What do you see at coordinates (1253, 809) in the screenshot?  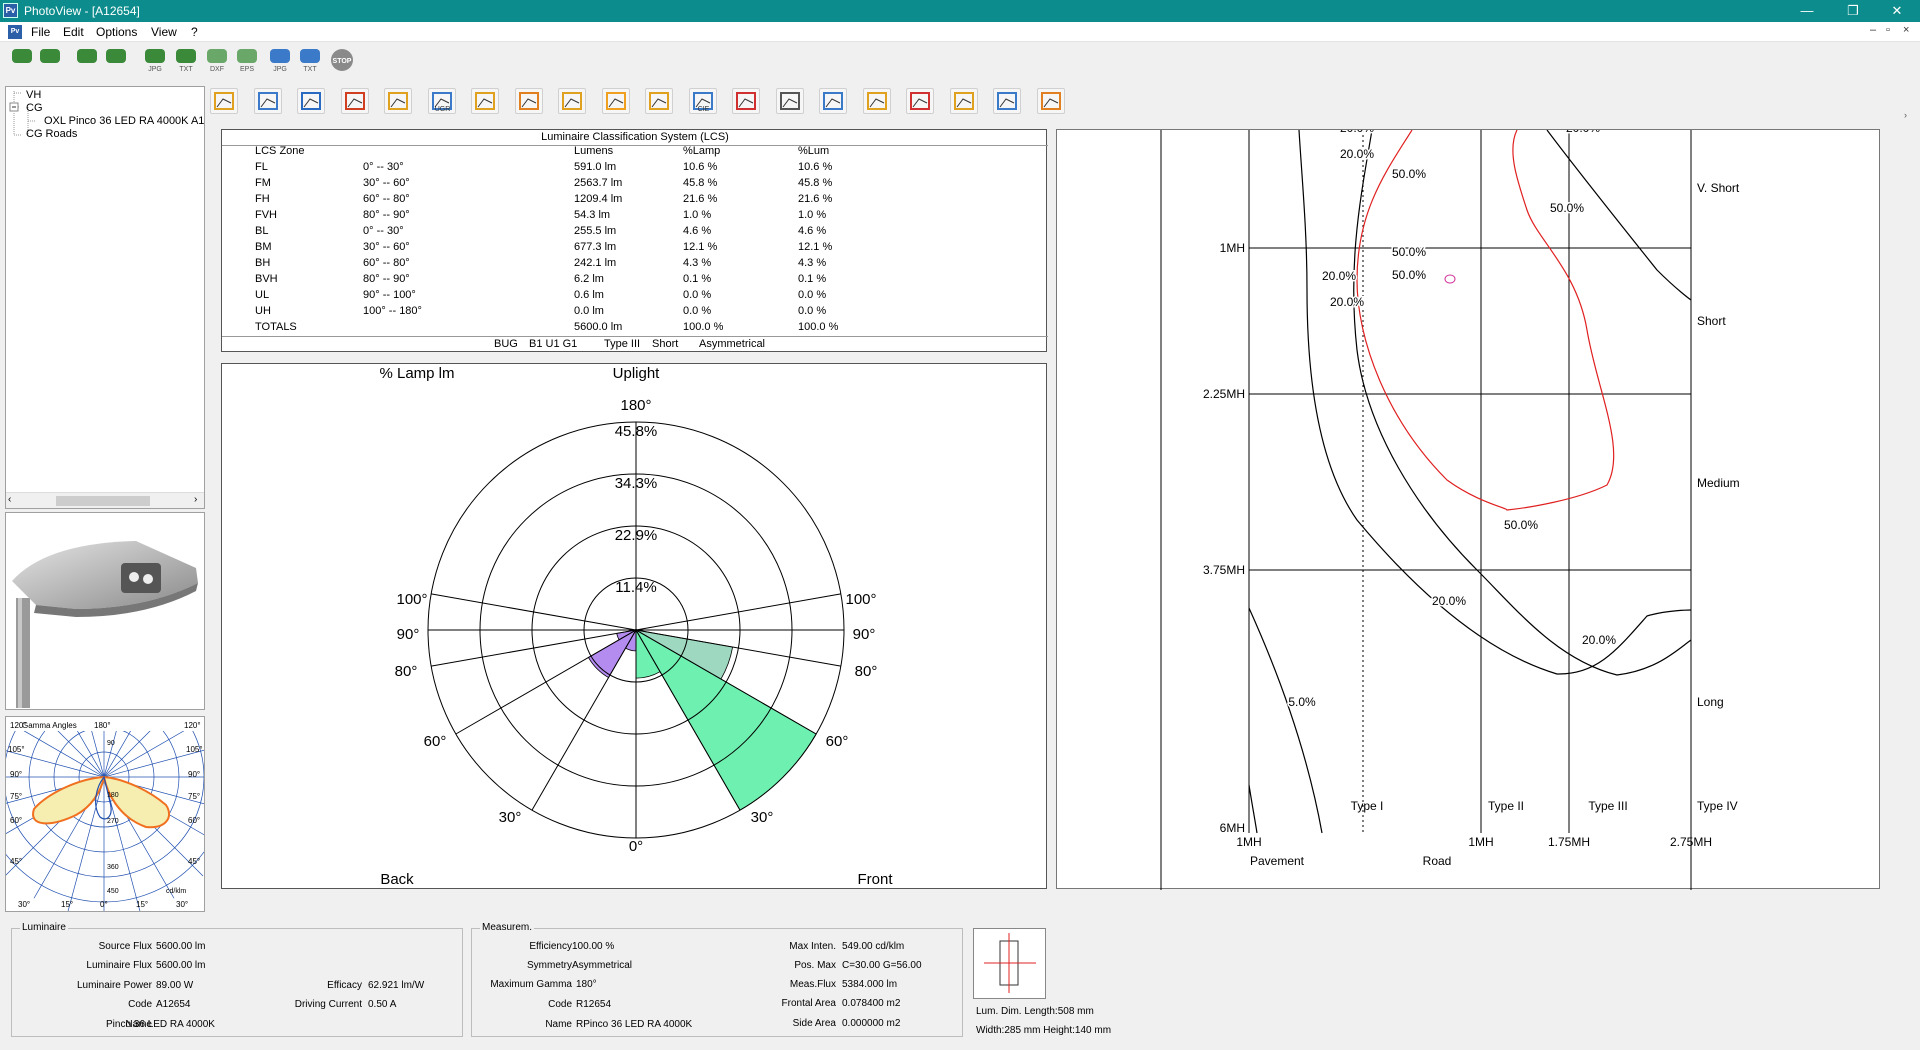 I see `iso-contour-small` at bounding box center [1253, 809].